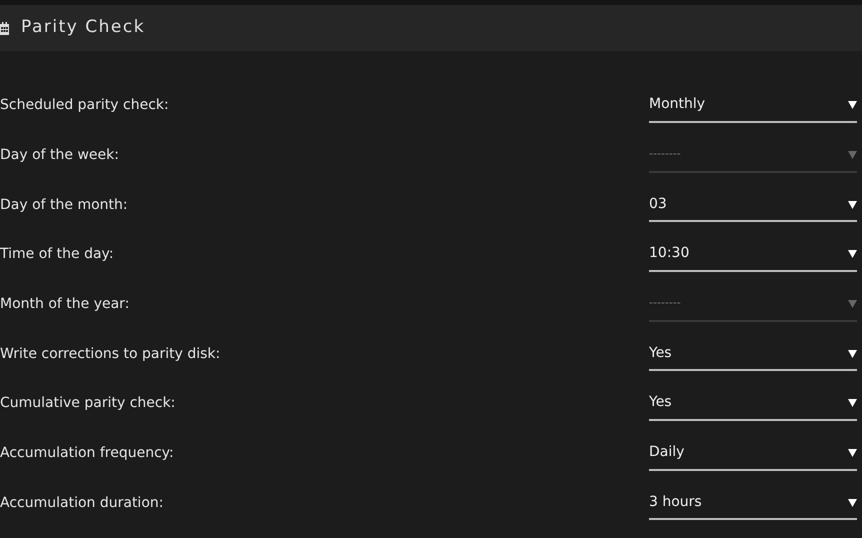 The image size is (862, 538). What do you see at coordinates (753, 453) in the screenshot?
I see `dropdown: Daily` at bounding box center [753, 453].